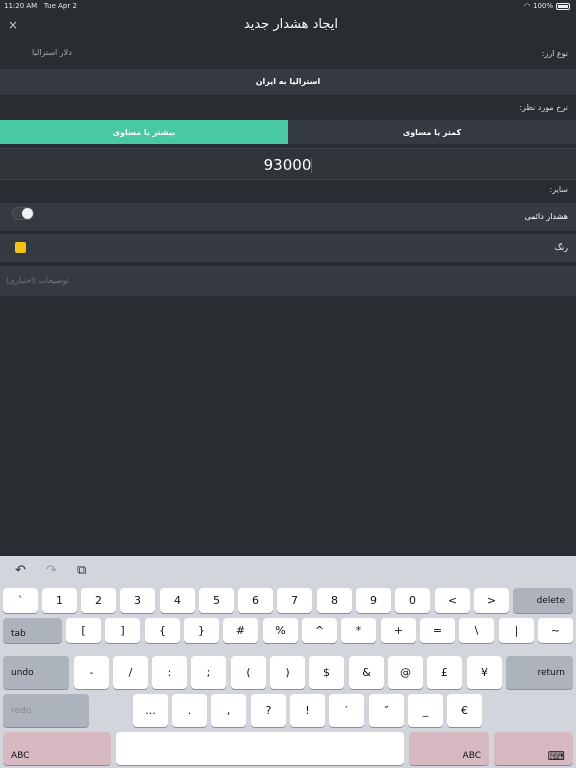 This screenshot has height=768, width=576. Describe the element at coordinates (32, 630) in the screenshot. I see `key-tab: tab` at that location.